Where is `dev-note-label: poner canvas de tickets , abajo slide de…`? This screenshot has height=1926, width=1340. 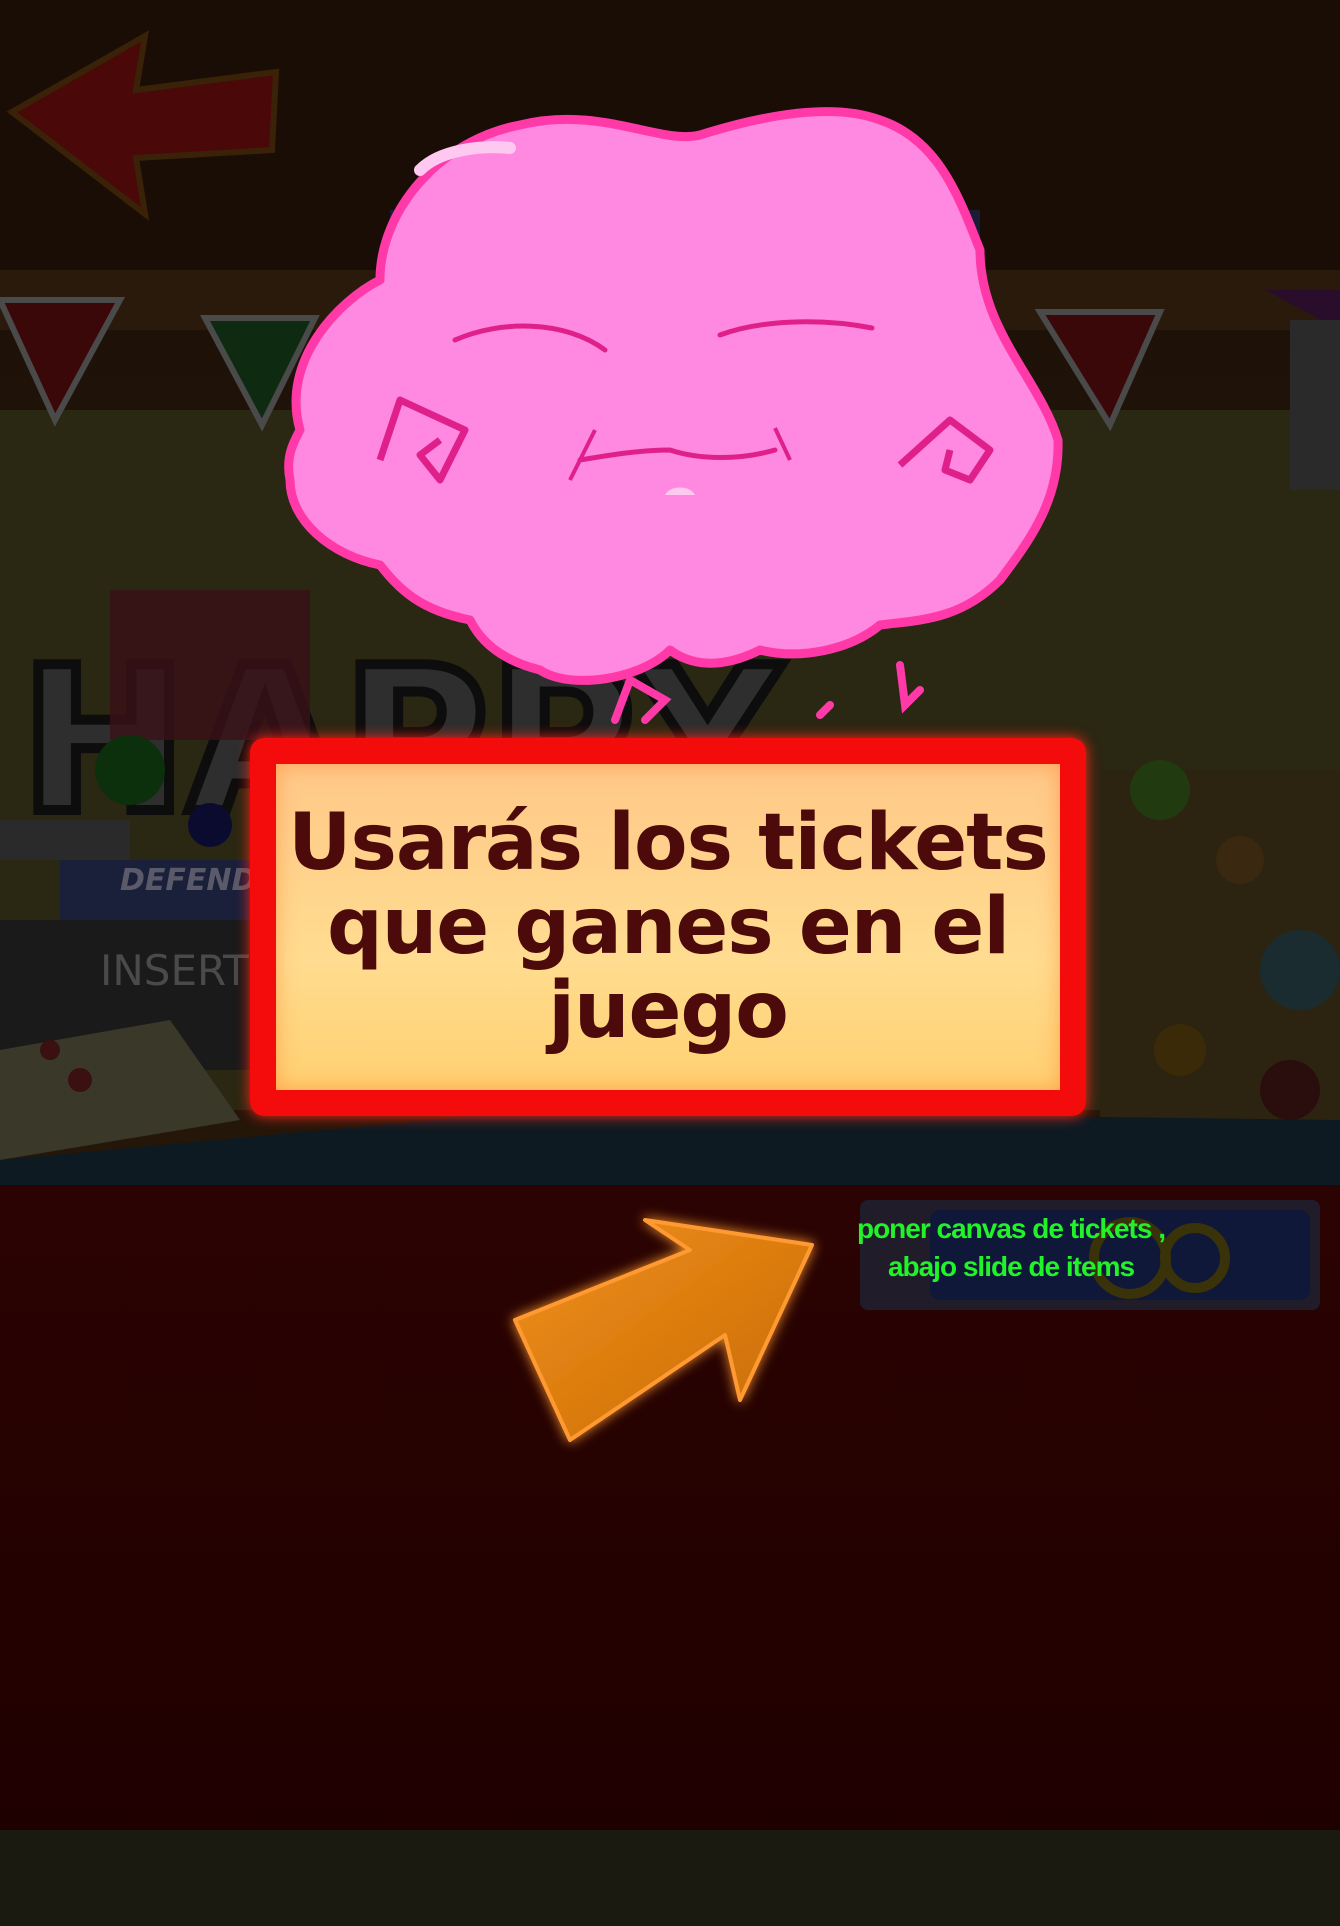
dev-note-label: poner canvas de tickets , abajo slide de… is located at coordinates (1011, 1247).